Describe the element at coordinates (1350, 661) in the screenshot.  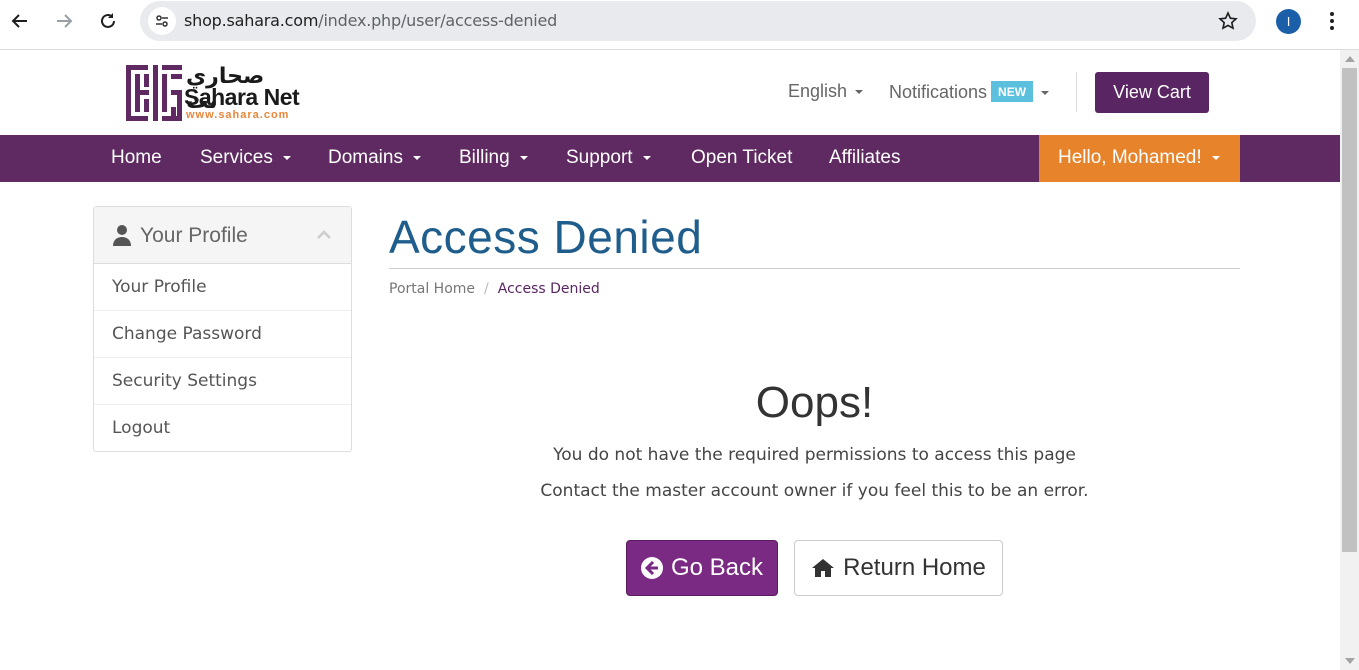
I see `scroll-down-arrow-icon` at that location.